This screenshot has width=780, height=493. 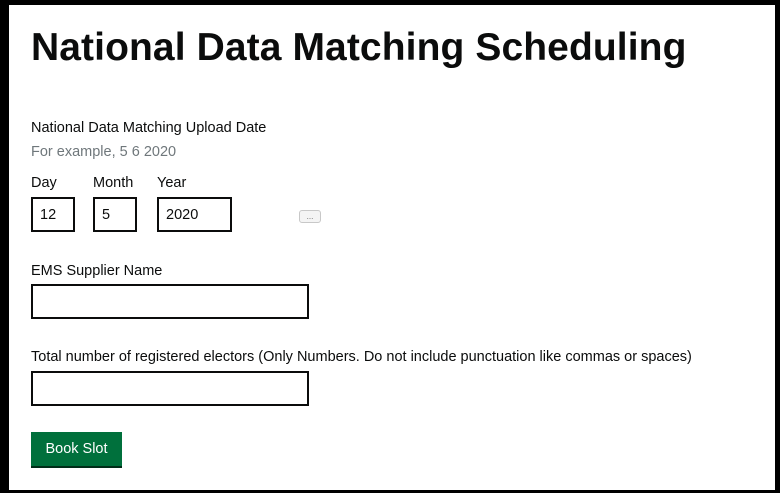 I want to click on upload-date-label: National Data Matching Upload Date, so click(x=149, y=128).